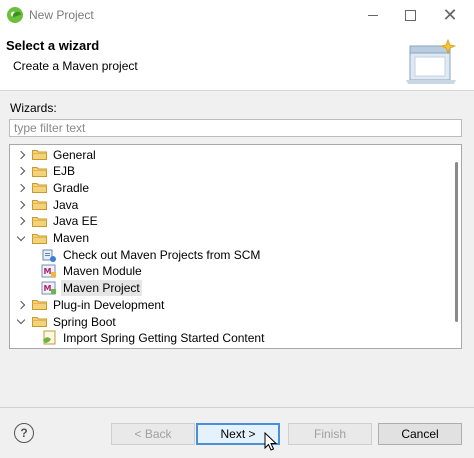 The height and width of the screenshot is (458, 474). I want to click on page-description: Create a Maven project, so click(75, 66).